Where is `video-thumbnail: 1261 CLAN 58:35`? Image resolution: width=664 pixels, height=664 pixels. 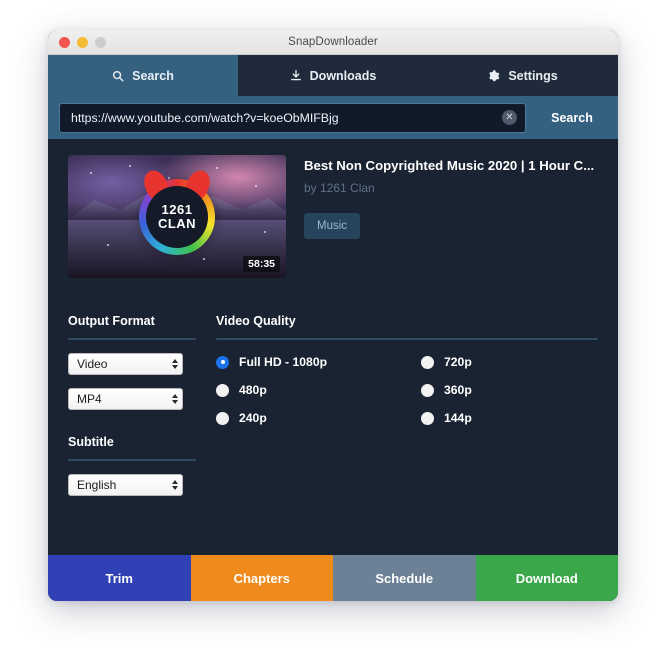
video-thumbnail: 1261 CLAN 58:35 is located at coordinates (177, 216).